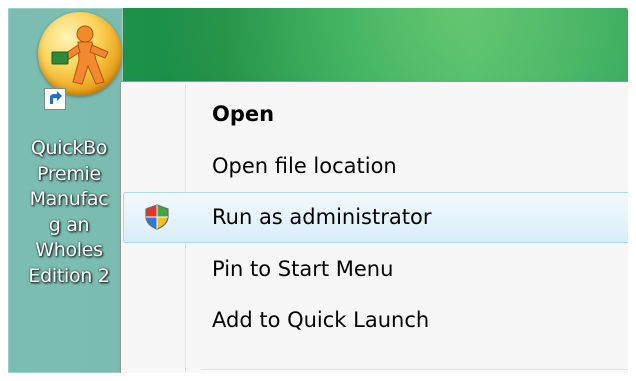  I want to click on label-line: QuickBo, so click(69, 148).